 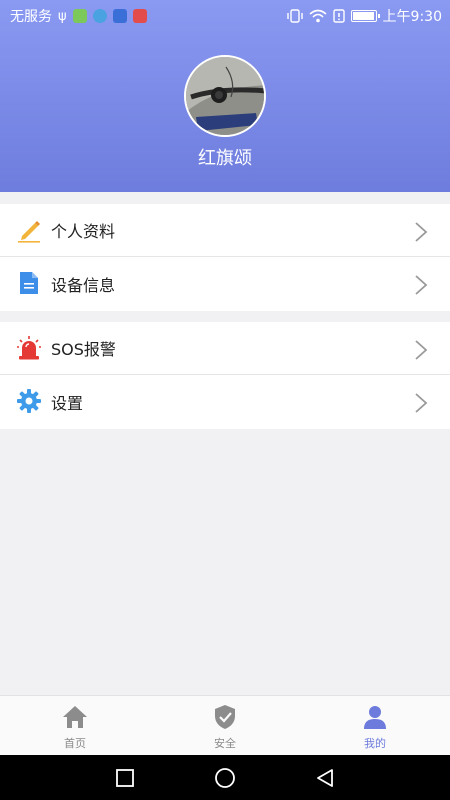 I want to click on person-icon, so click(x=375, y=717).